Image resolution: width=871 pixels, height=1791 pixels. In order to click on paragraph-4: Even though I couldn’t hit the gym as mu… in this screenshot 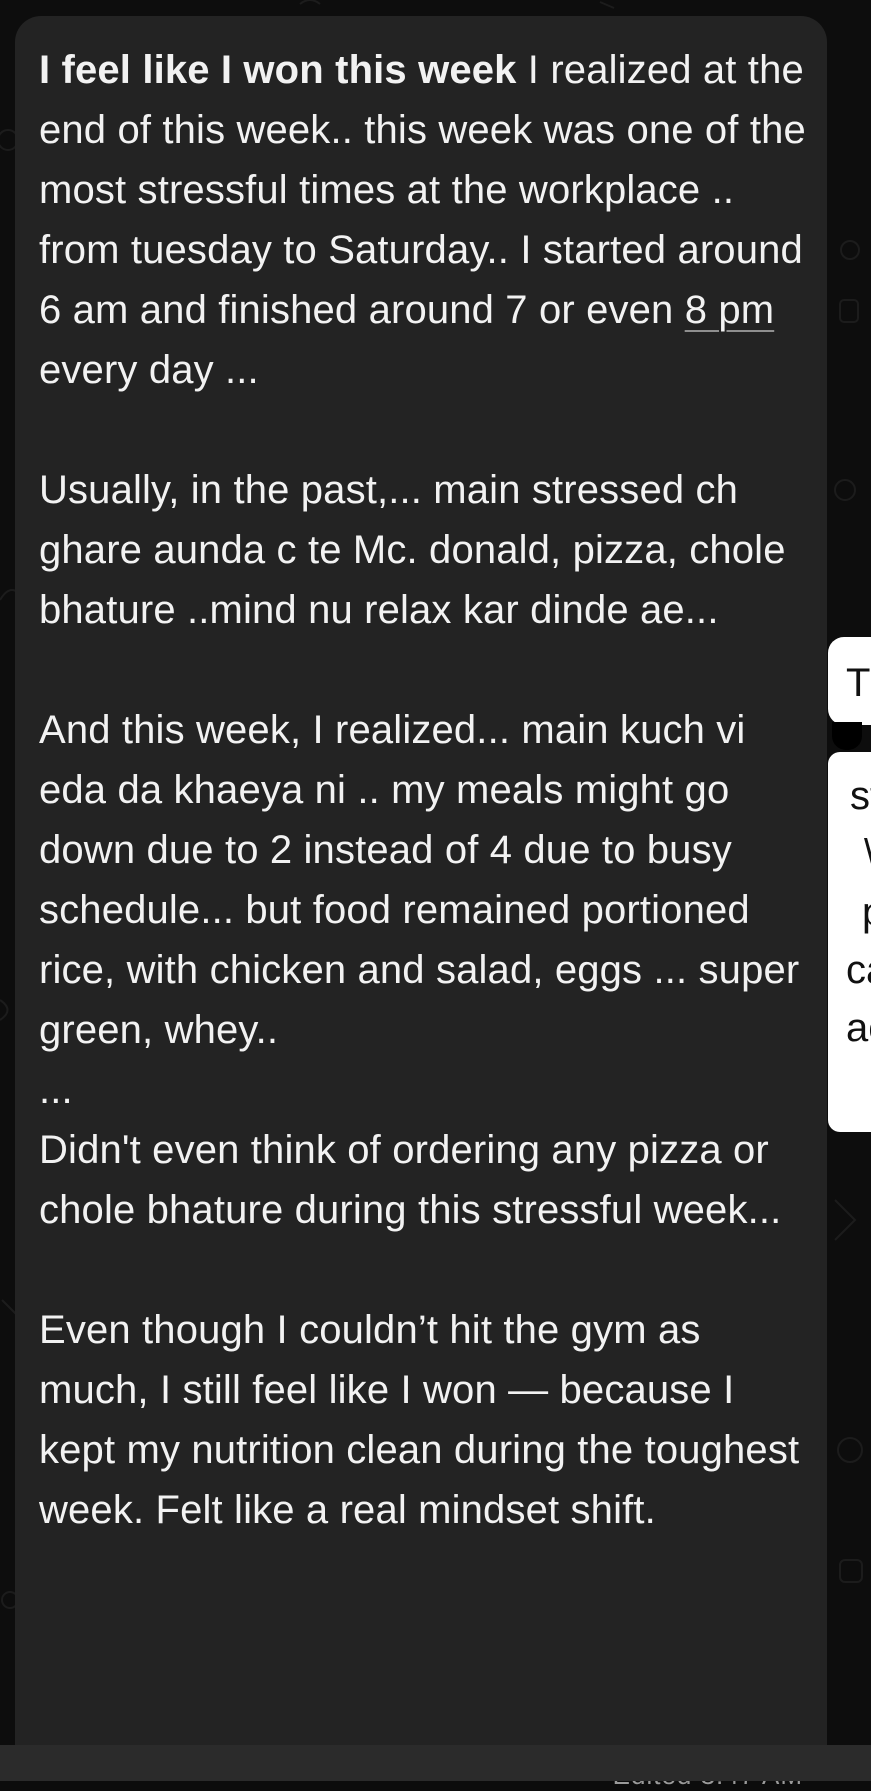, I will do `click(419, 1420)`.